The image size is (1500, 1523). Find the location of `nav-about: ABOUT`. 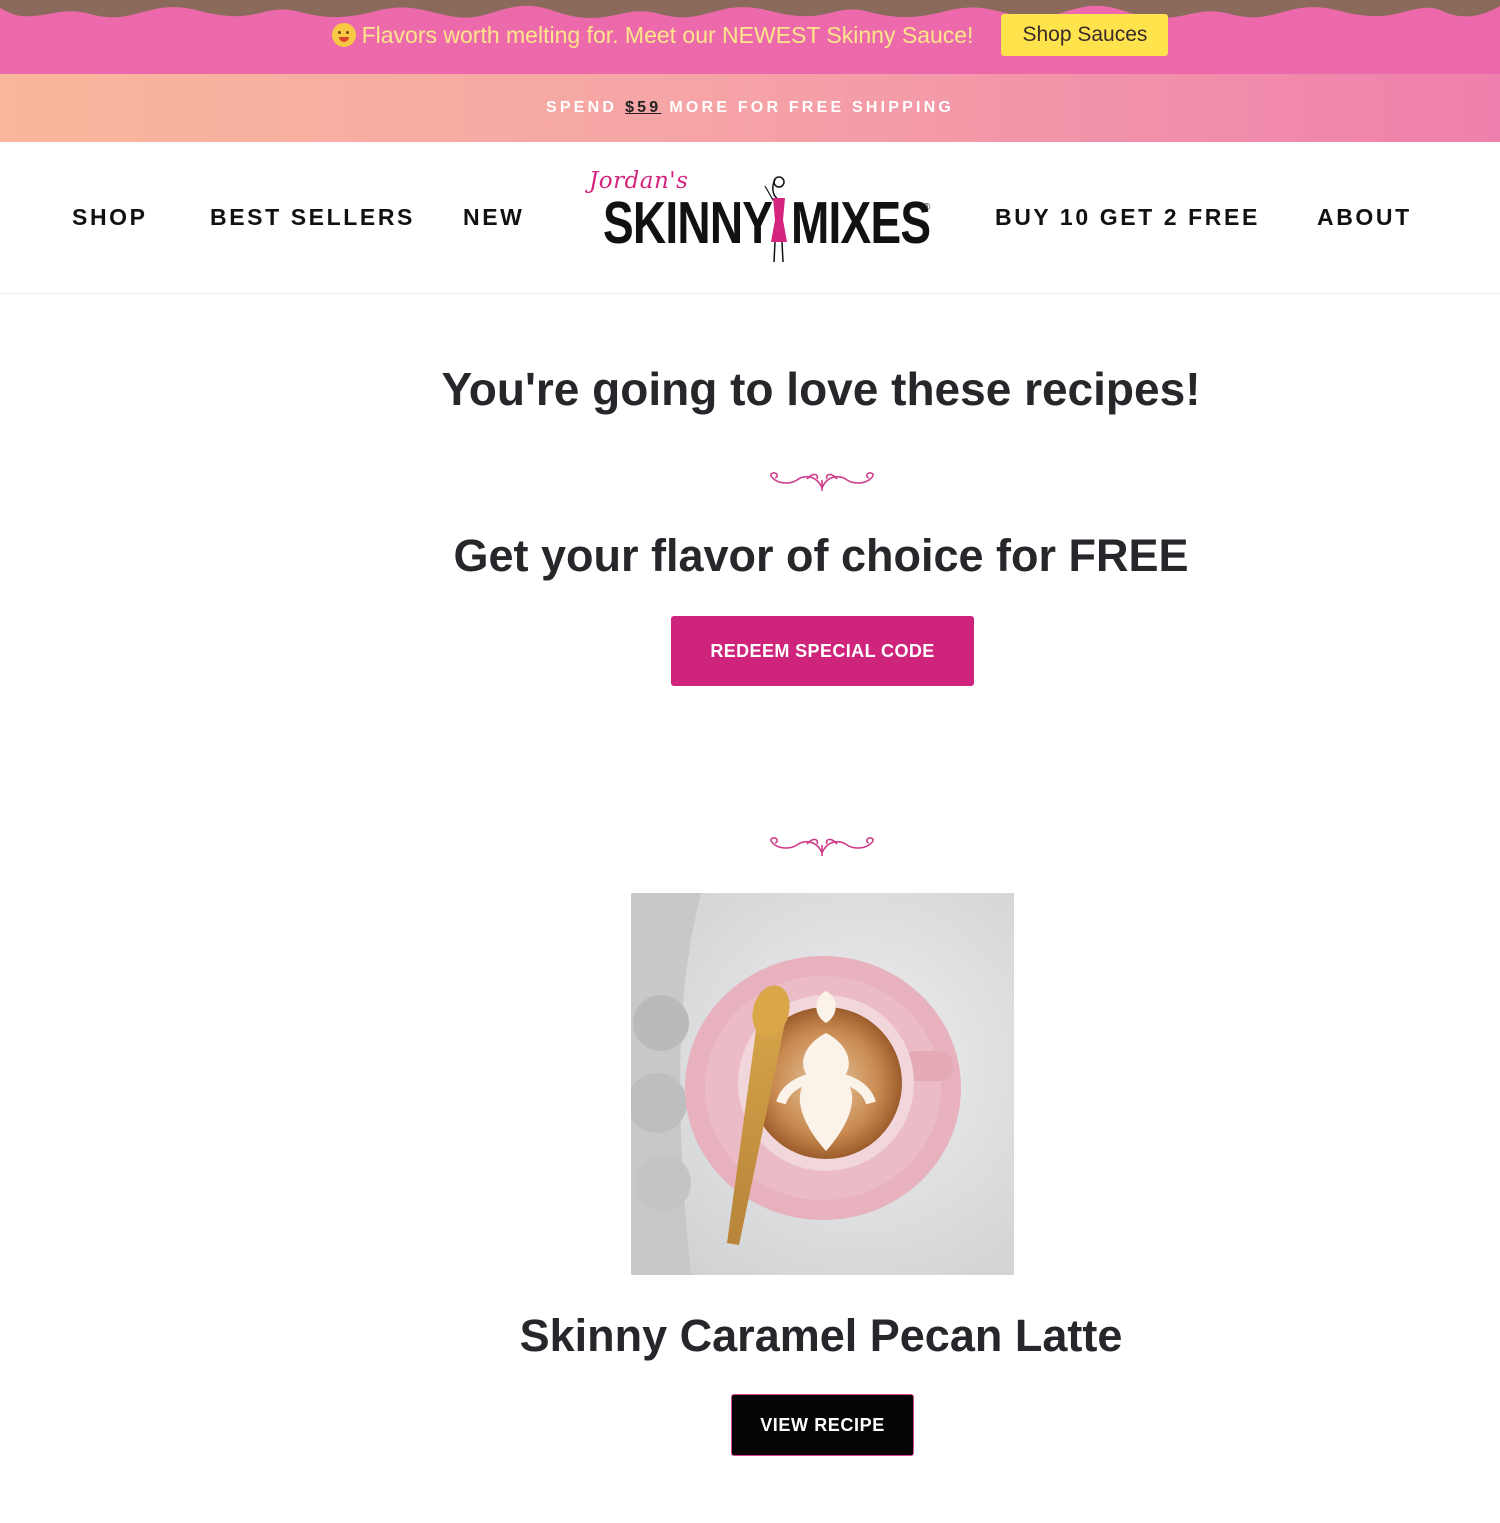

nav-about: ABOUT is located at coordinates (1364, 217).